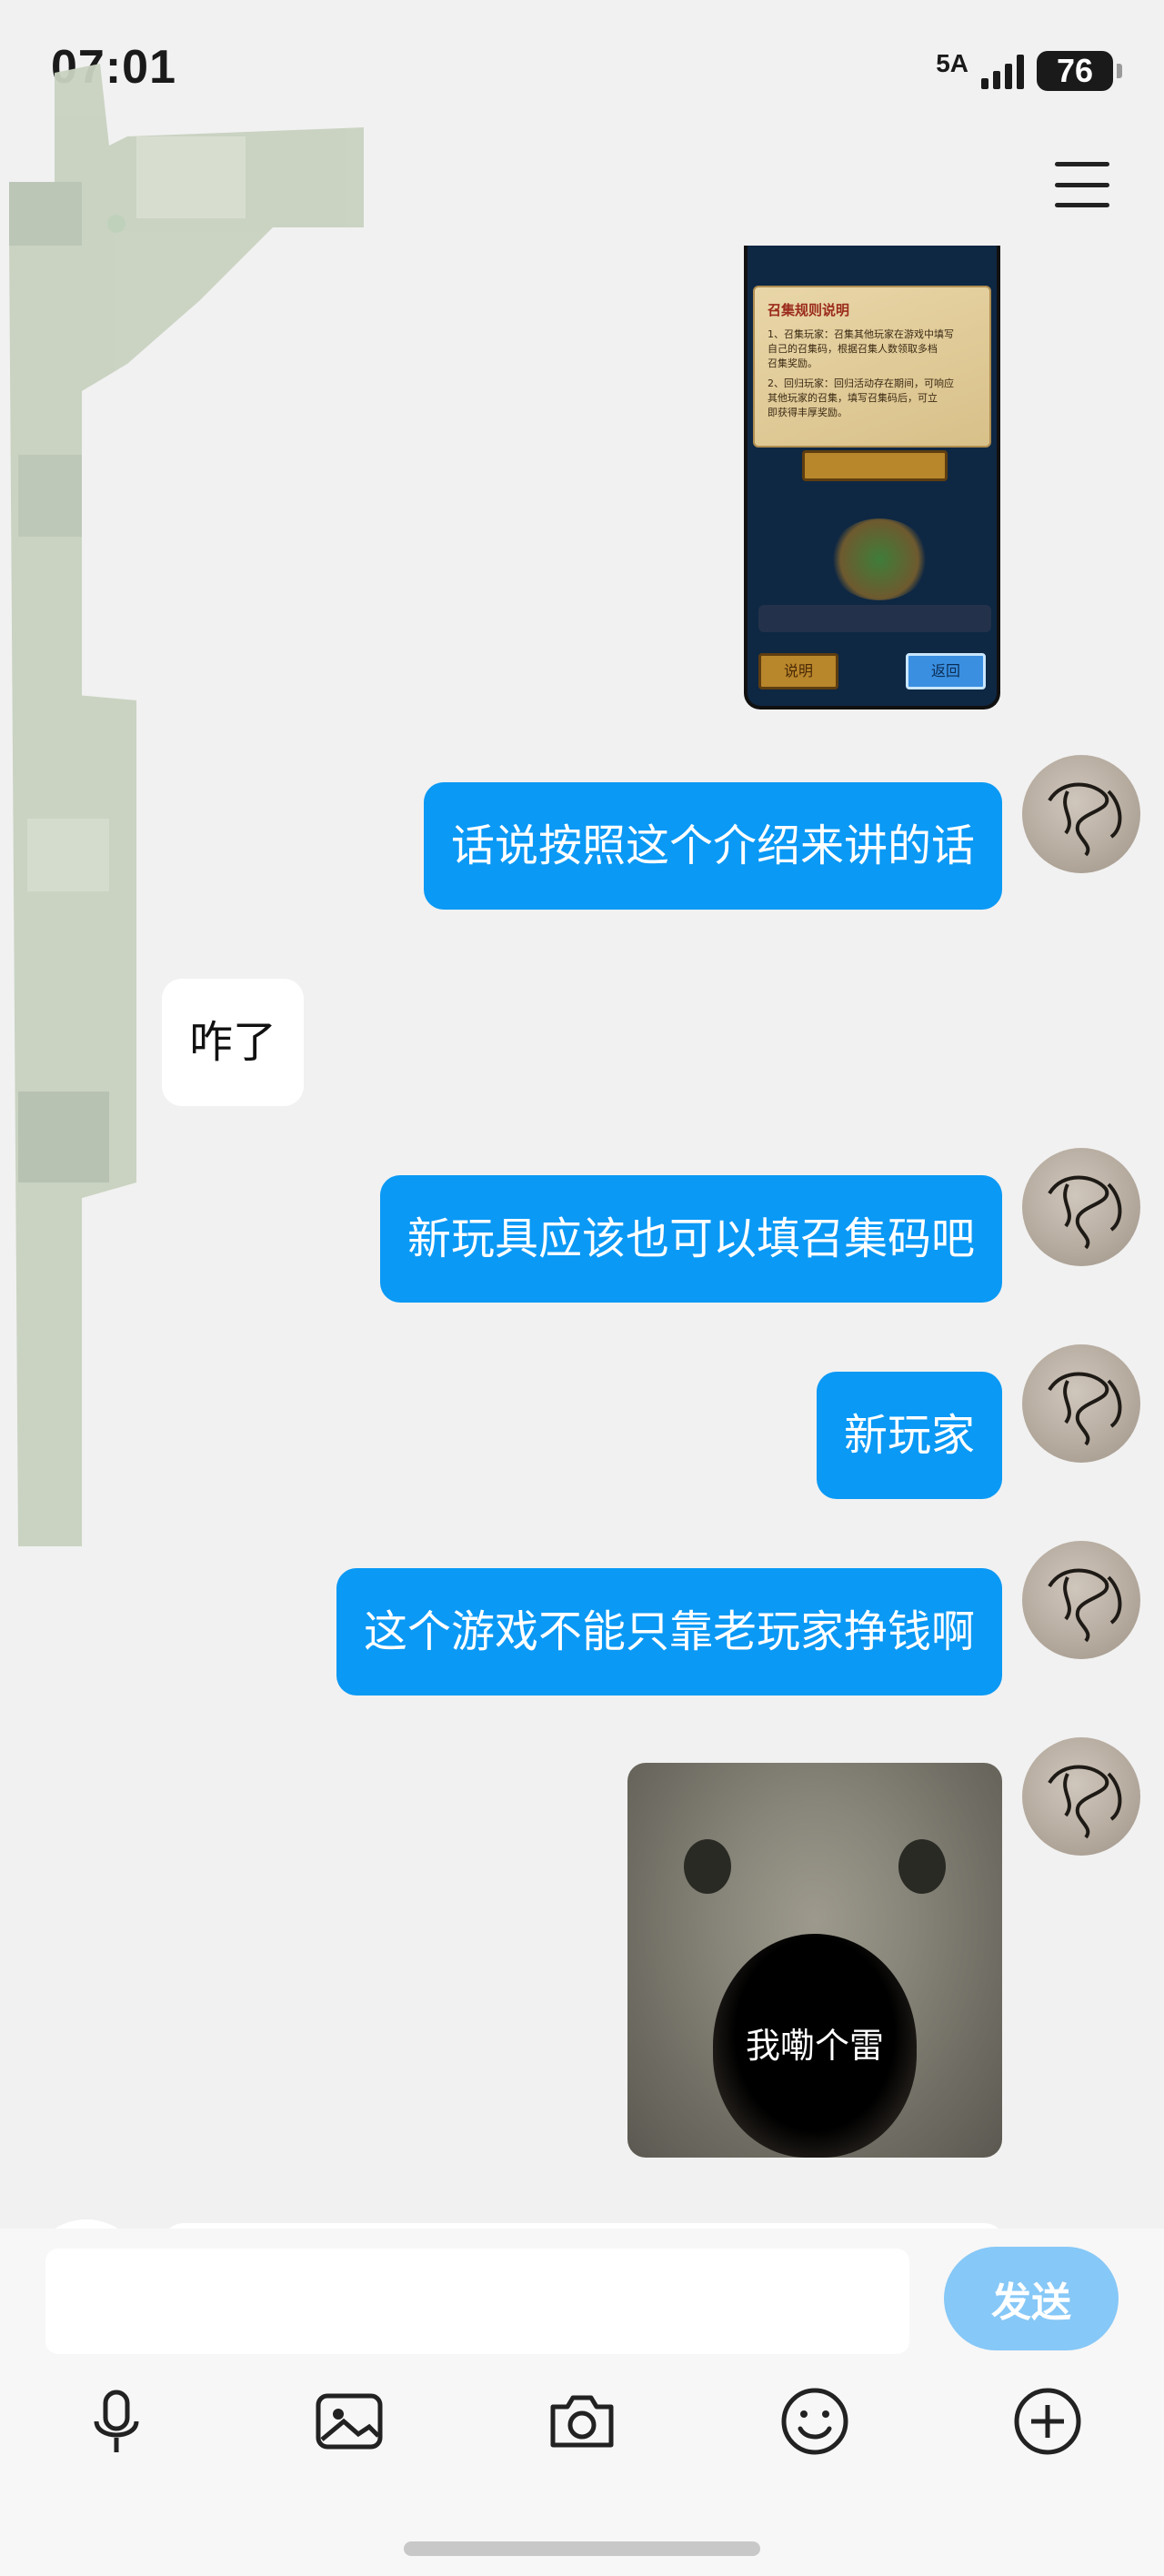  I want to click on plus-icon, so click(1048, 2421).